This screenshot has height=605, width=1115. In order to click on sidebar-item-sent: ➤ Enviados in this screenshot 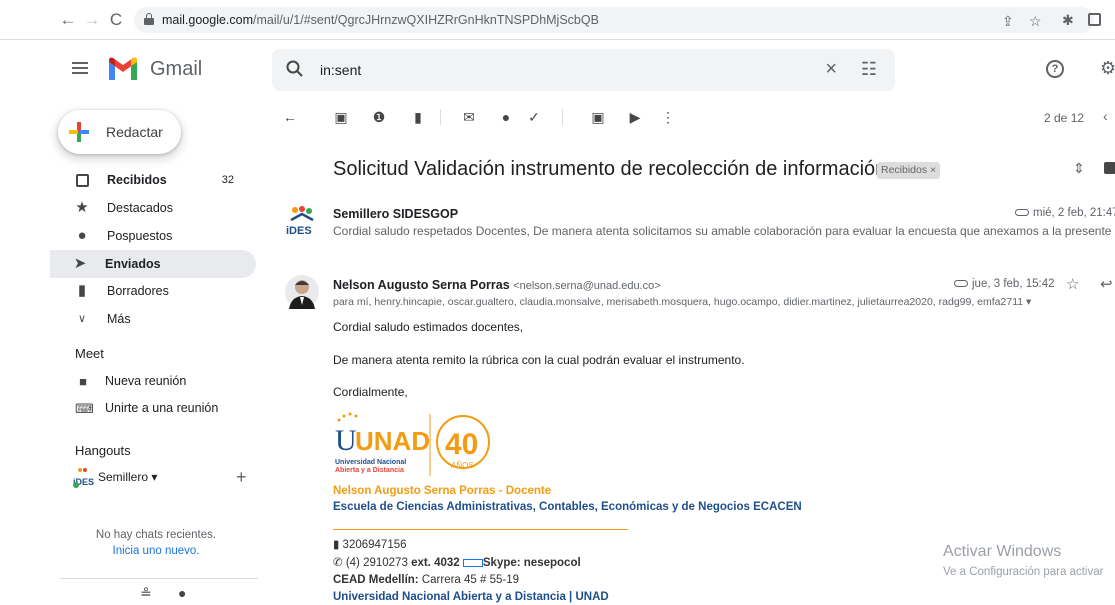, I will do `click(153, 264)`.